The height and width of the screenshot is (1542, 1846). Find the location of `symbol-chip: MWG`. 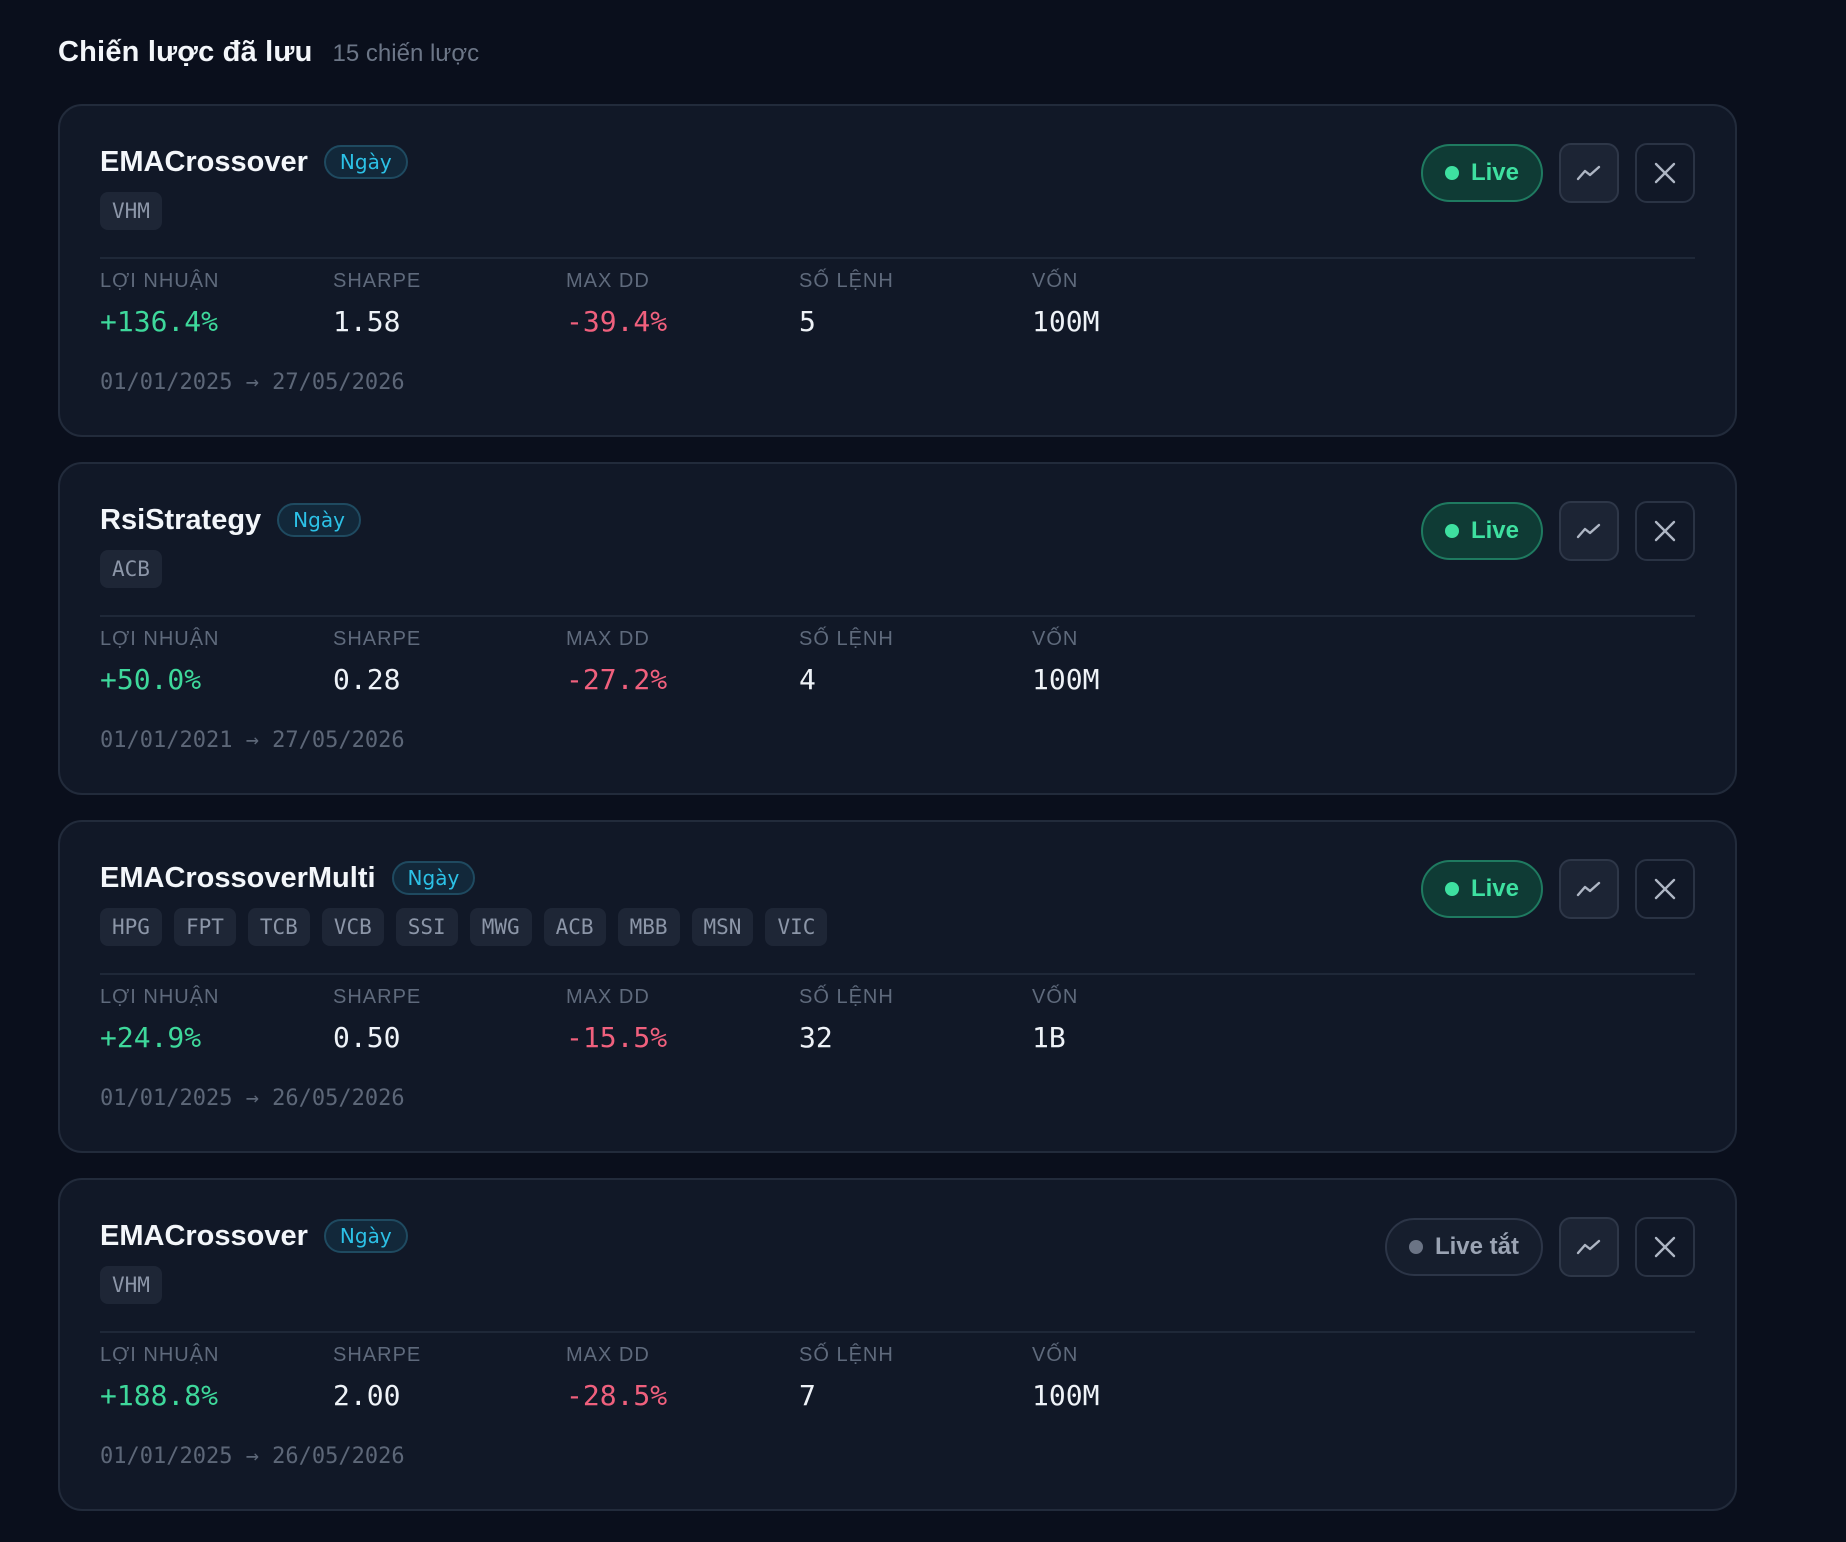

symbol-chip: MWG is located at coordinates (500, 927).